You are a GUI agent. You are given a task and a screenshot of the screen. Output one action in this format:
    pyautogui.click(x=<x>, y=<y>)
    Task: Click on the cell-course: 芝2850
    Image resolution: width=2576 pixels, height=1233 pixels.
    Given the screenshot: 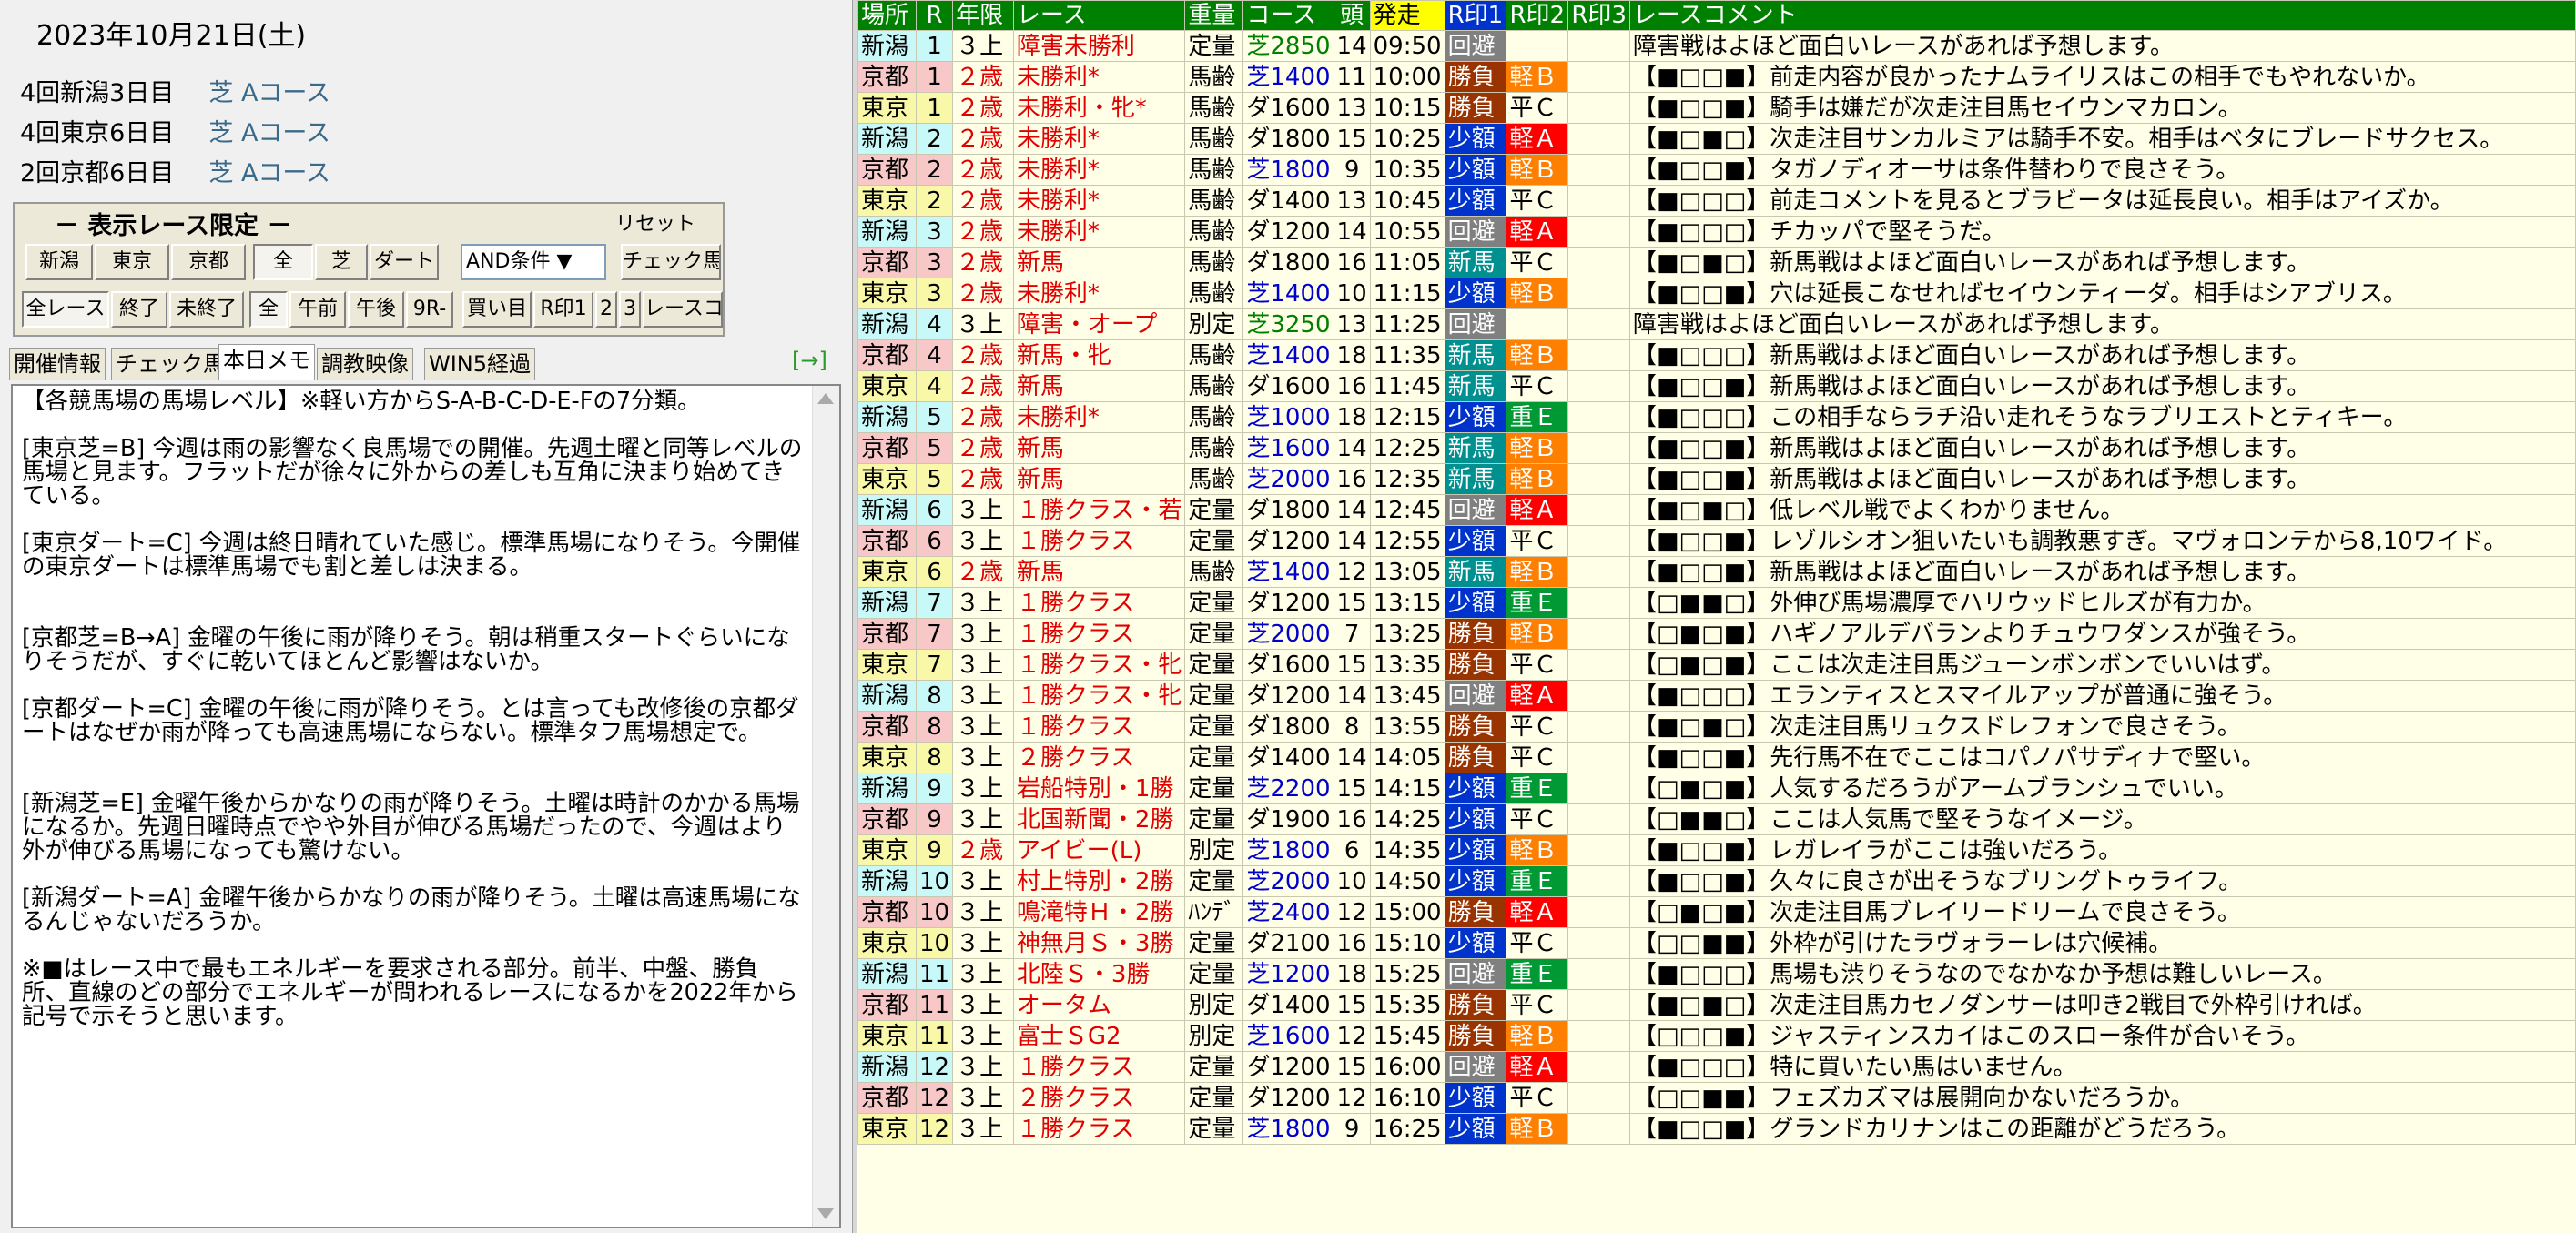 What is the action you would take?
    pyautogui.click(x=1288, y=46)
    